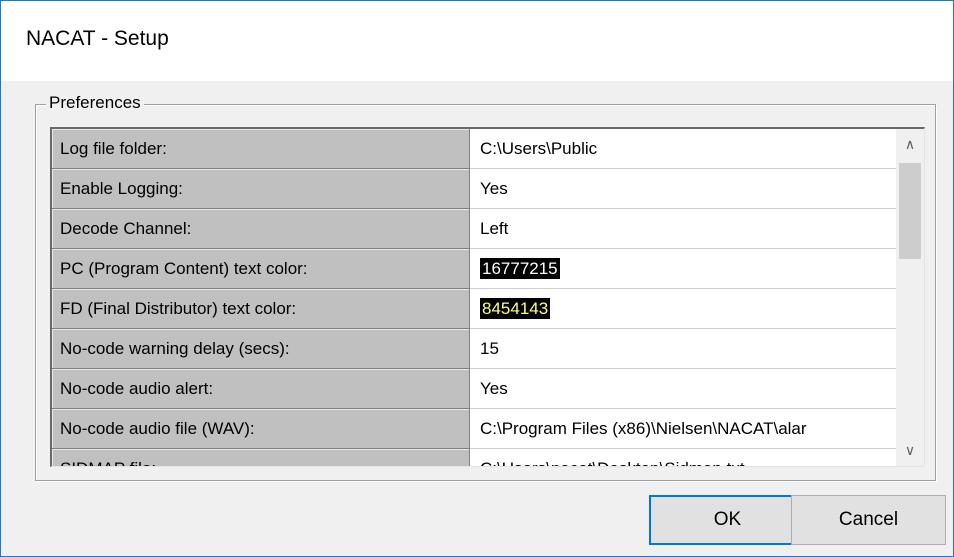 The height and width of the screenshot is (557, 954). I want to click on title-bar: NACAT - Setup, so click(477, 41).